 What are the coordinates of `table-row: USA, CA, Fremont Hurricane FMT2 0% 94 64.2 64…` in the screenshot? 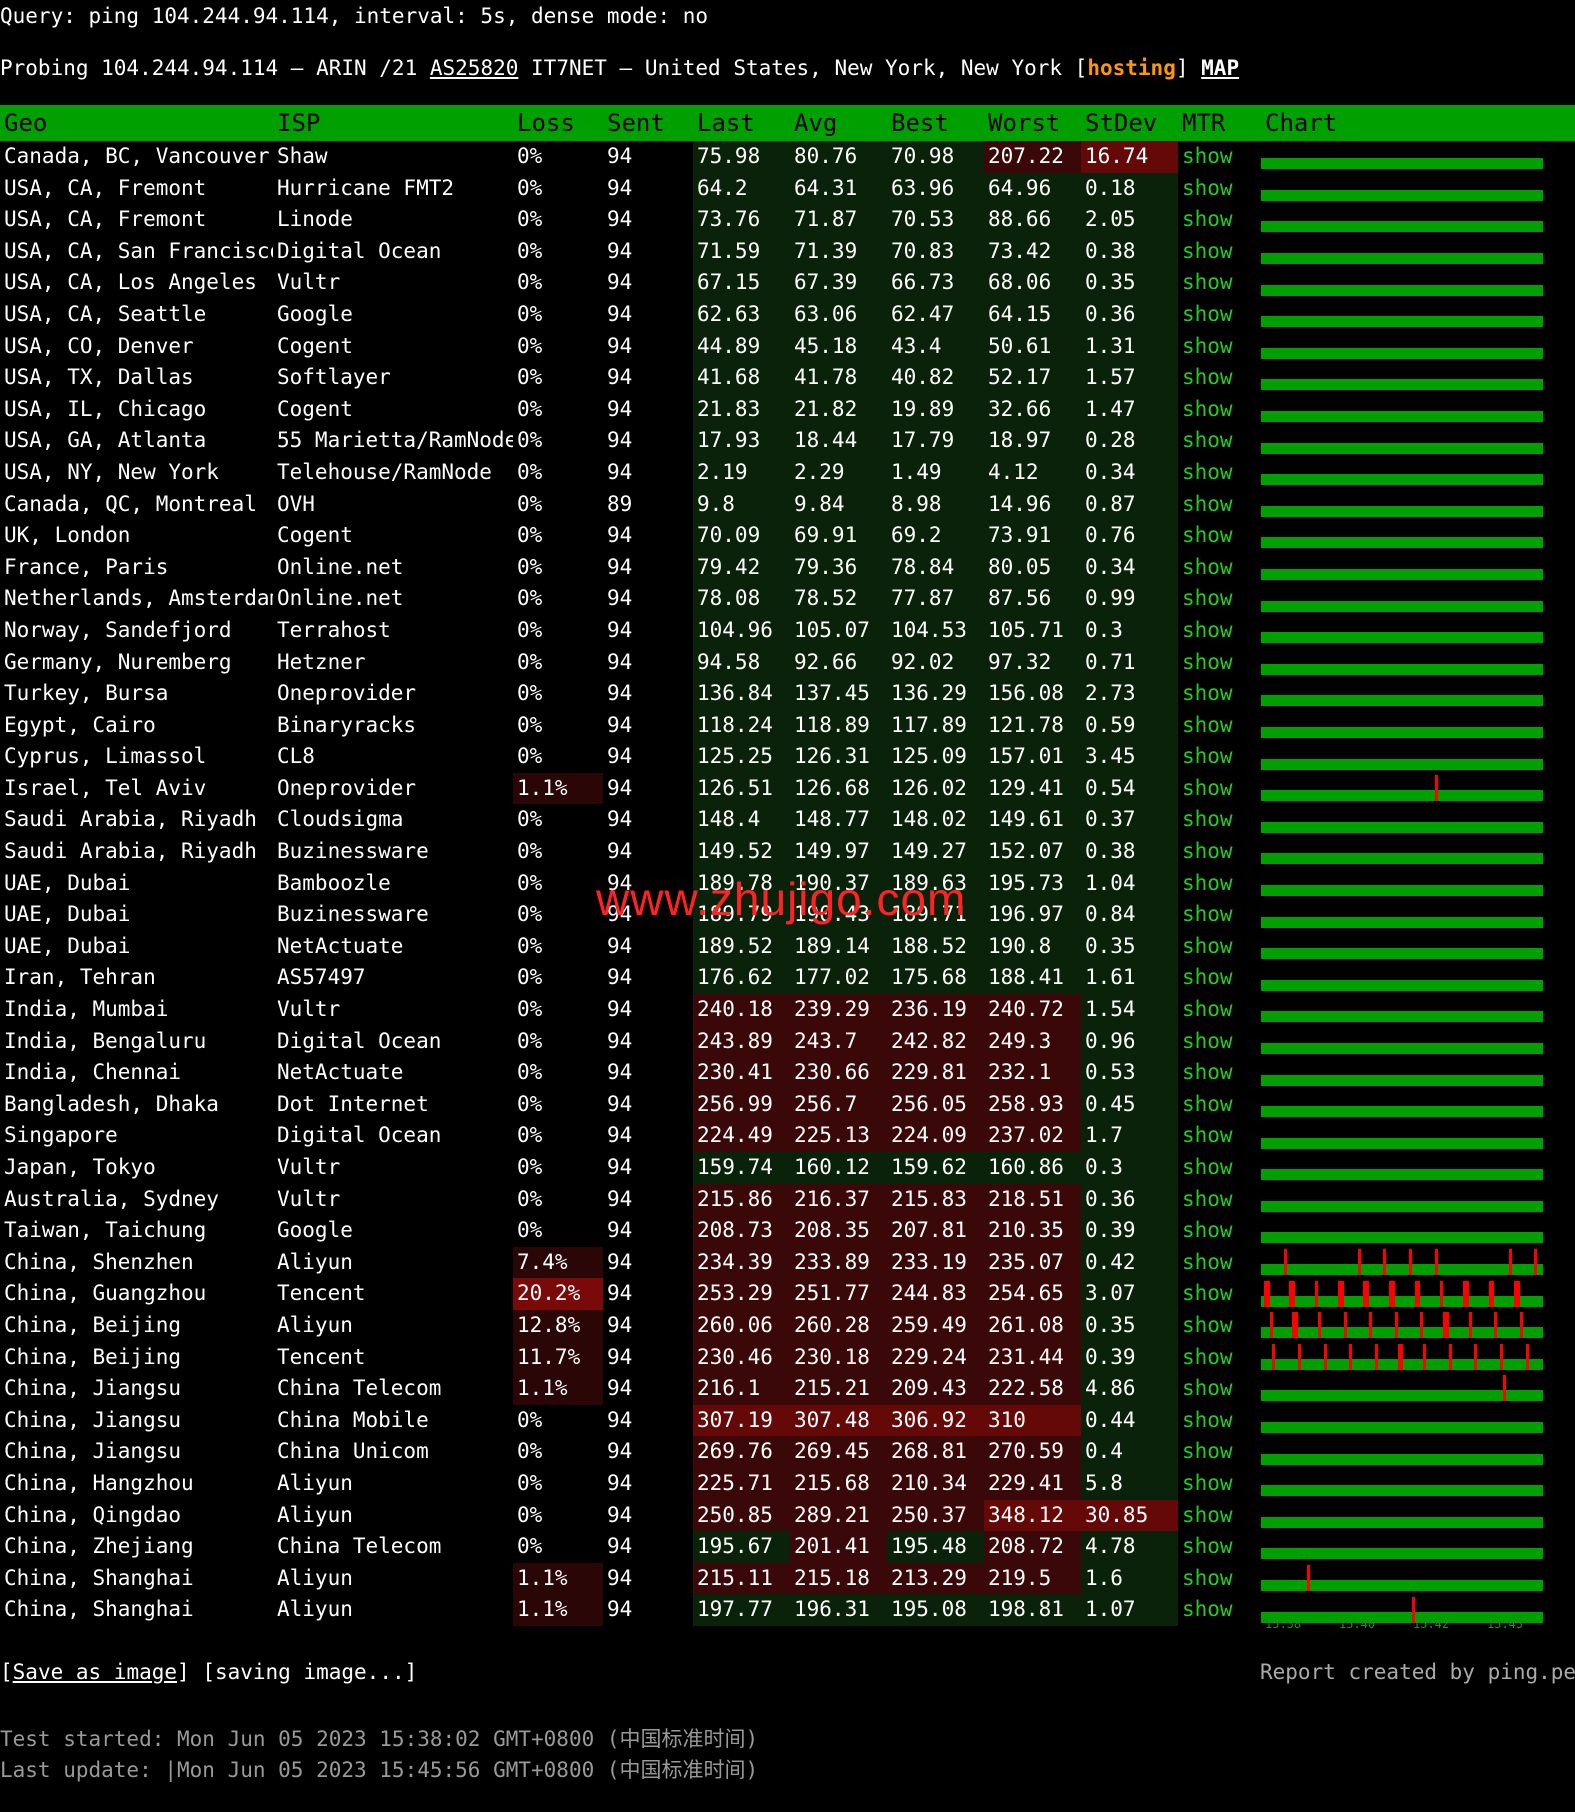 It's located at (787, 188).